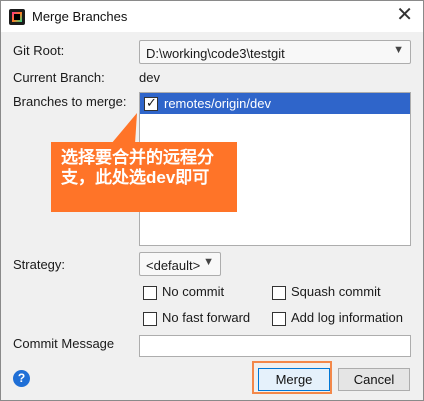 Image resolution: width=424 pixels, height=401 pixels. What do you see at coordinates (124, 128) in the screenshot?
I see `callout-pointer` at bounding box center [124, 128].